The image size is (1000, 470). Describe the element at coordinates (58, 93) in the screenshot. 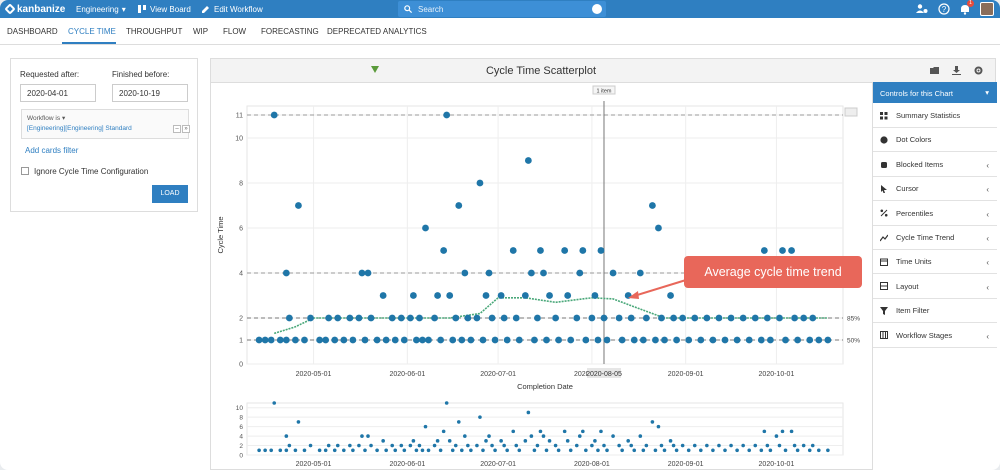

I see `requested-after-input: 2020-04-01` at that location.